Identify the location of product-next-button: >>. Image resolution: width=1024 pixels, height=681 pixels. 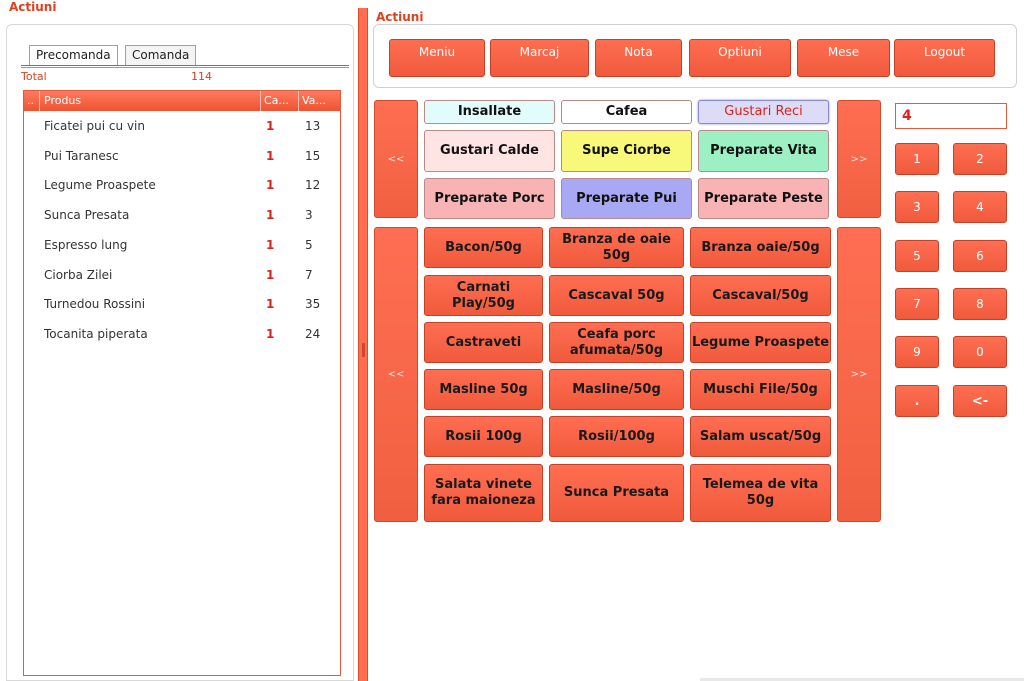
(859, 374).